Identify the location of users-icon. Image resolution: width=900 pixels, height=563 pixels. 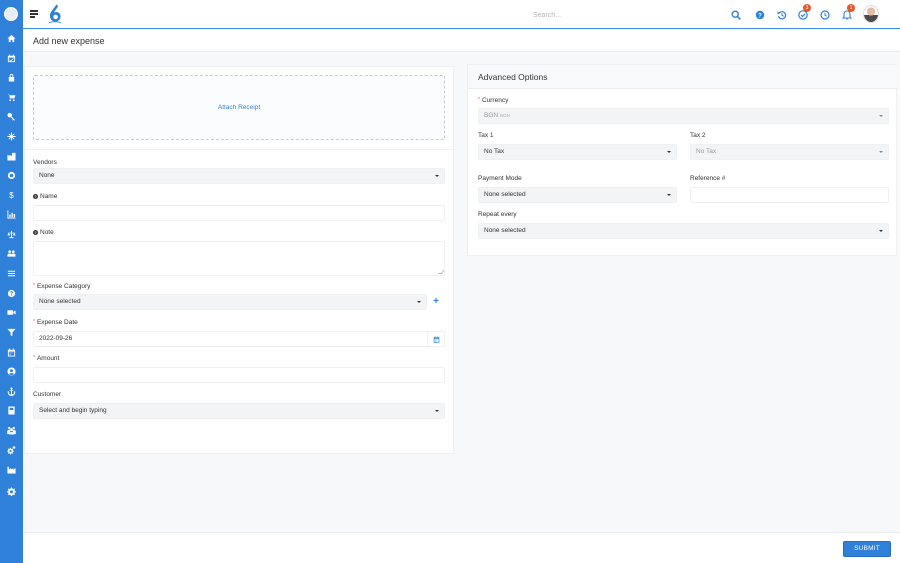
(11, 253).